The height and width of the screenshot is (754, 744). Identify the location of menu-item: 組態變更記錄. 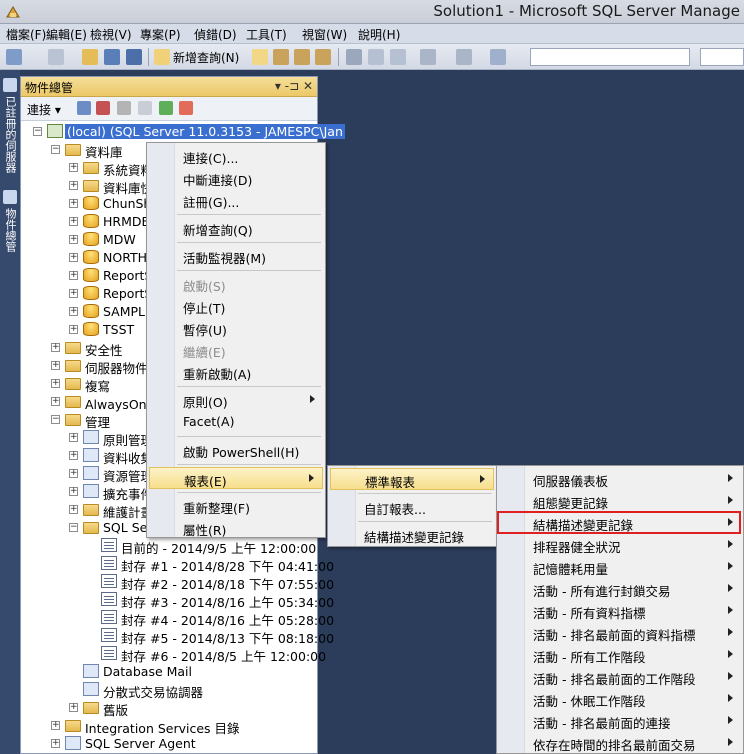
(620, 501).